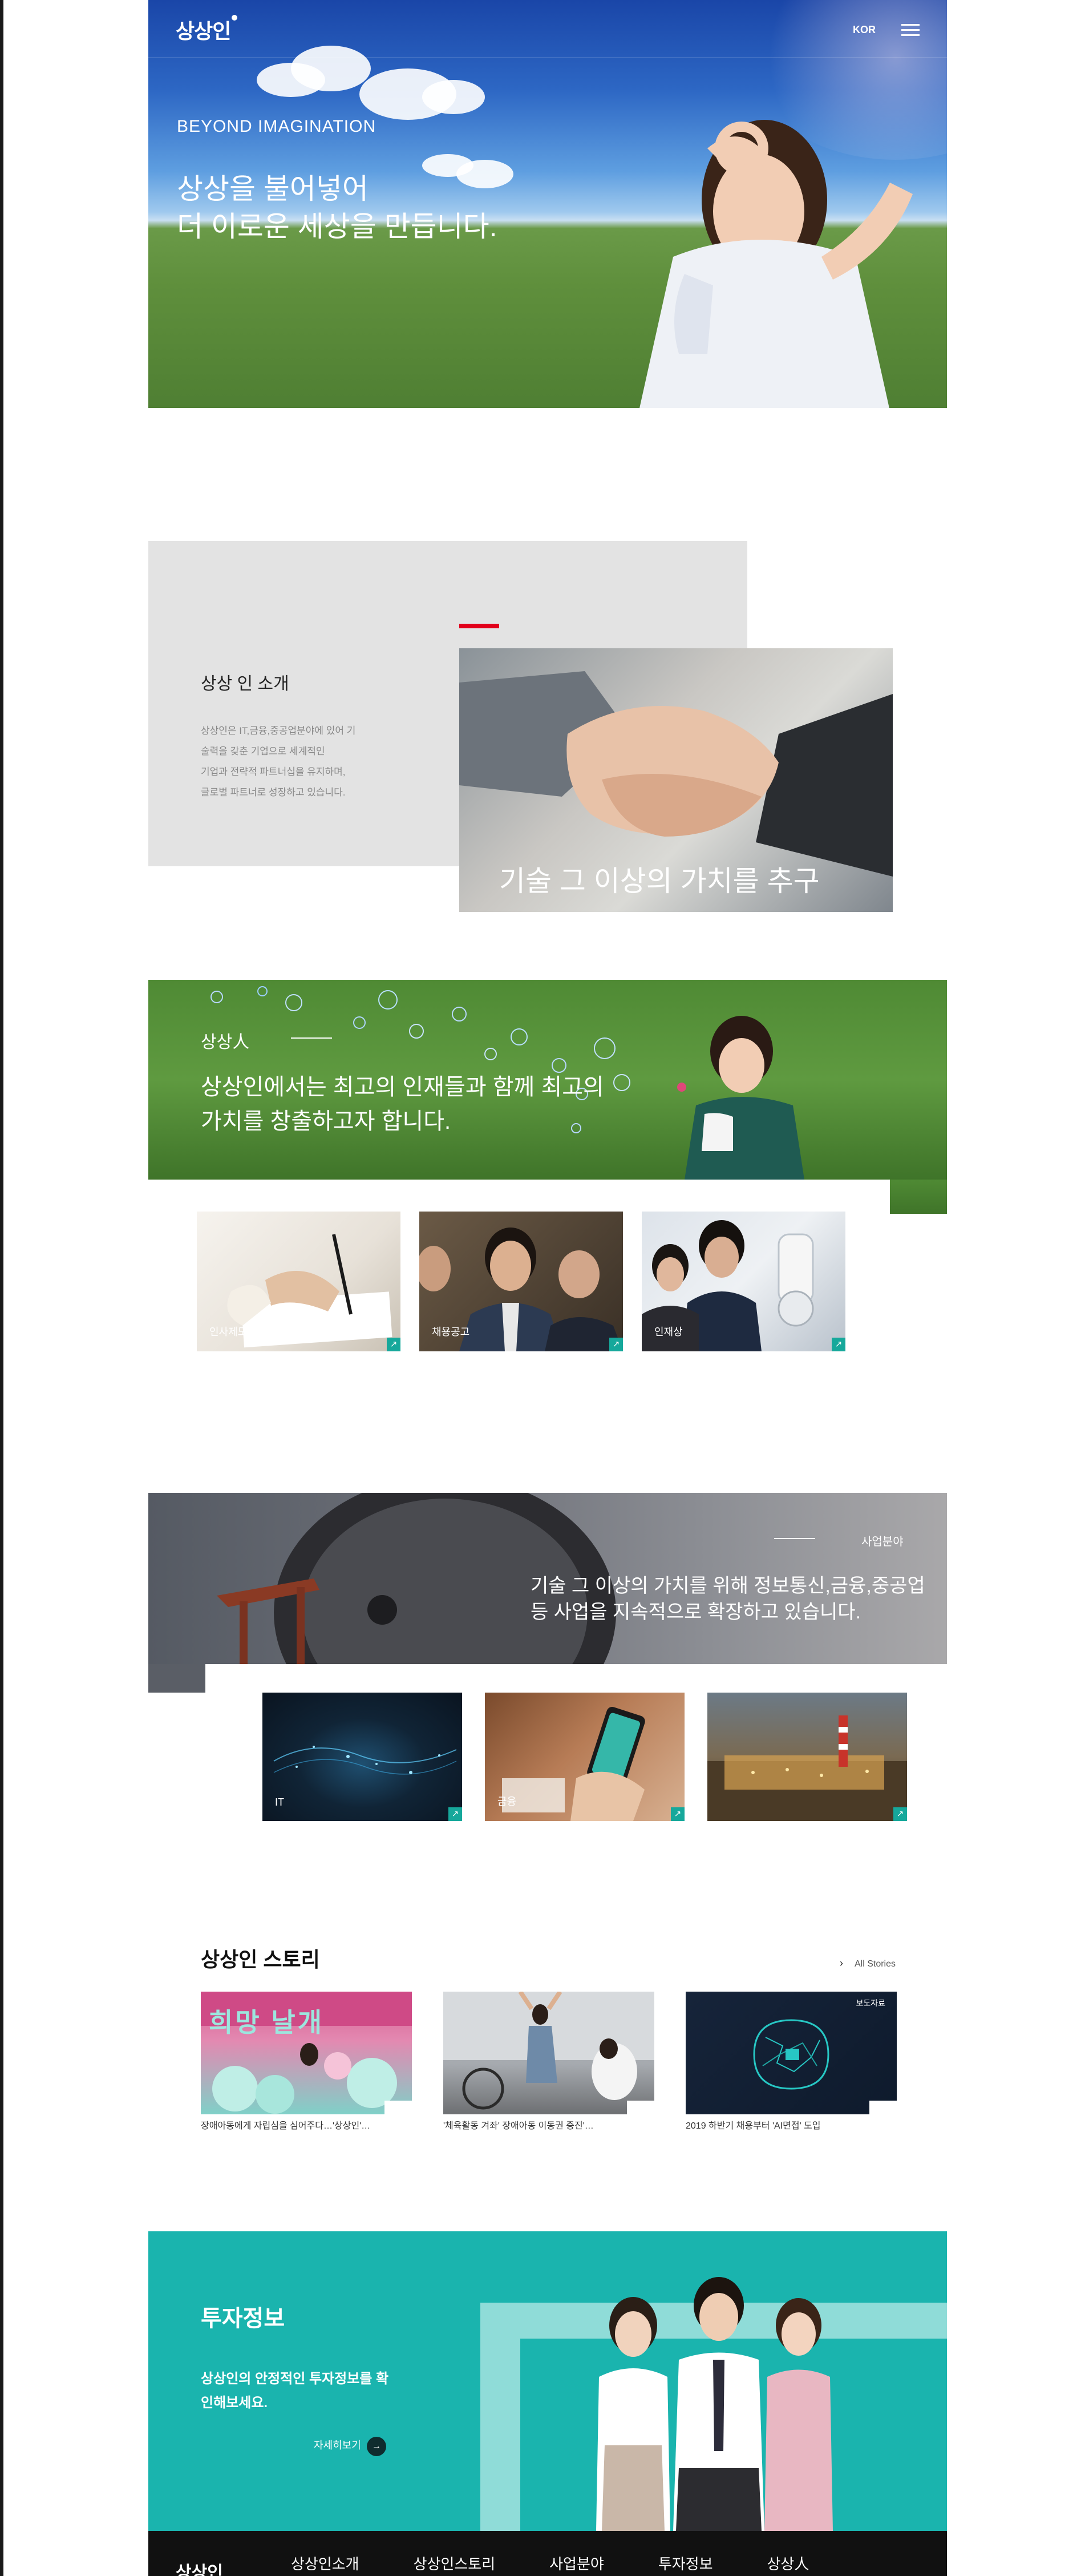 Image resolution: width=1085 pixels, height=2576 pixels. What do you see at coordinates (295, 2379) in the screenshot?
I see `ir-desc-line: 상상인의 안정적인 투자정보를 확` at bounding box center [295, 2379].